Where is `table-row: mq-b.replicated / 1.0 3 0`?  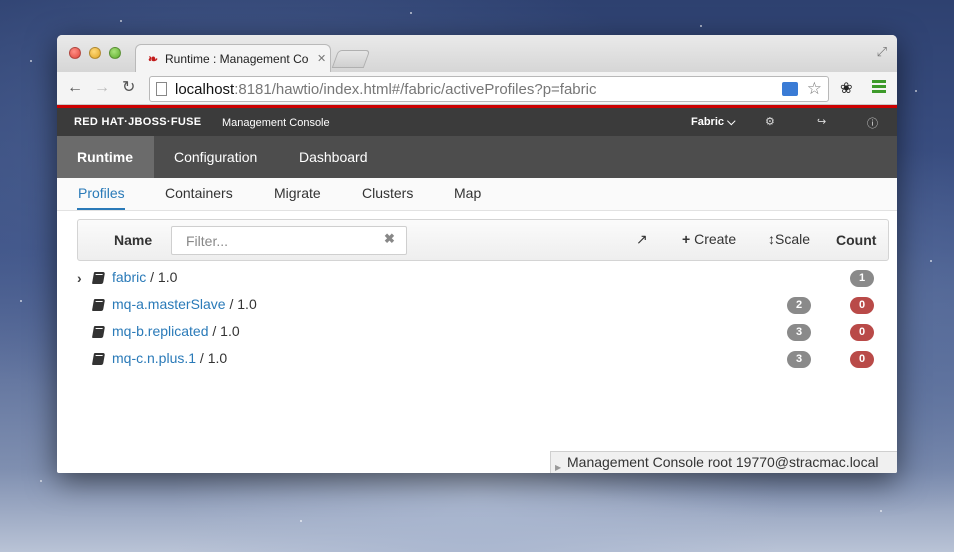
table-row: mq-b.replicated / 1.0 3 0 is located at coordinates (483, 333).